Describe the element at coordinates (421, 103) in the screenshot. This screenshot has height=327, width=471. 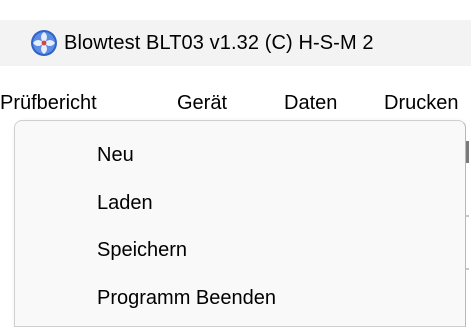
I see `menu-drucken: Drucken` at that location.